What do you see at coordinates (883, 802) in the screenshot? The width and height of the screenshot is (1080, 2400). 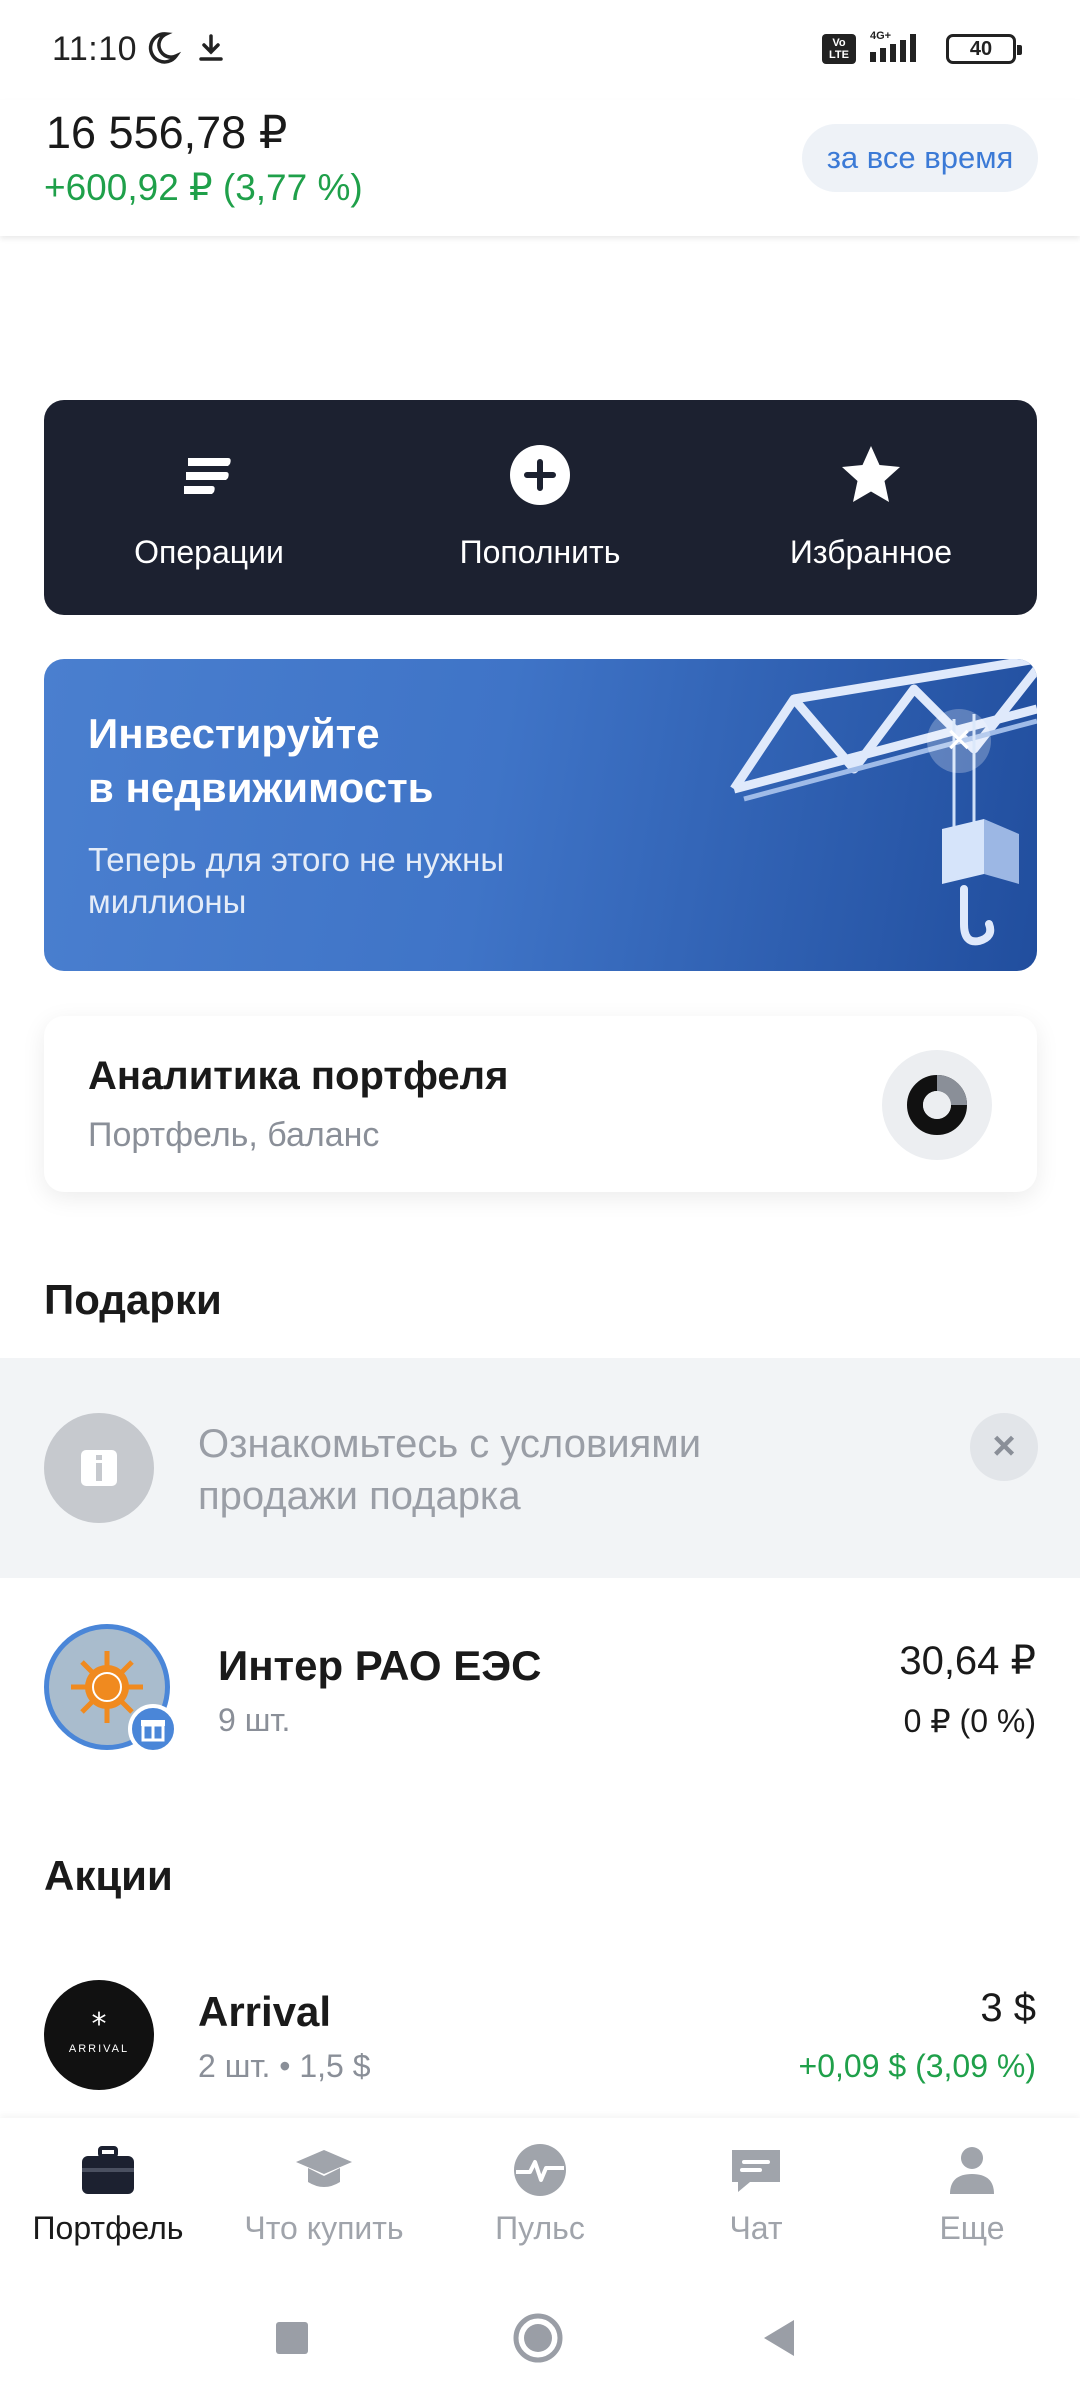 I see `crane-illustration` at bounding box center [883, 802].